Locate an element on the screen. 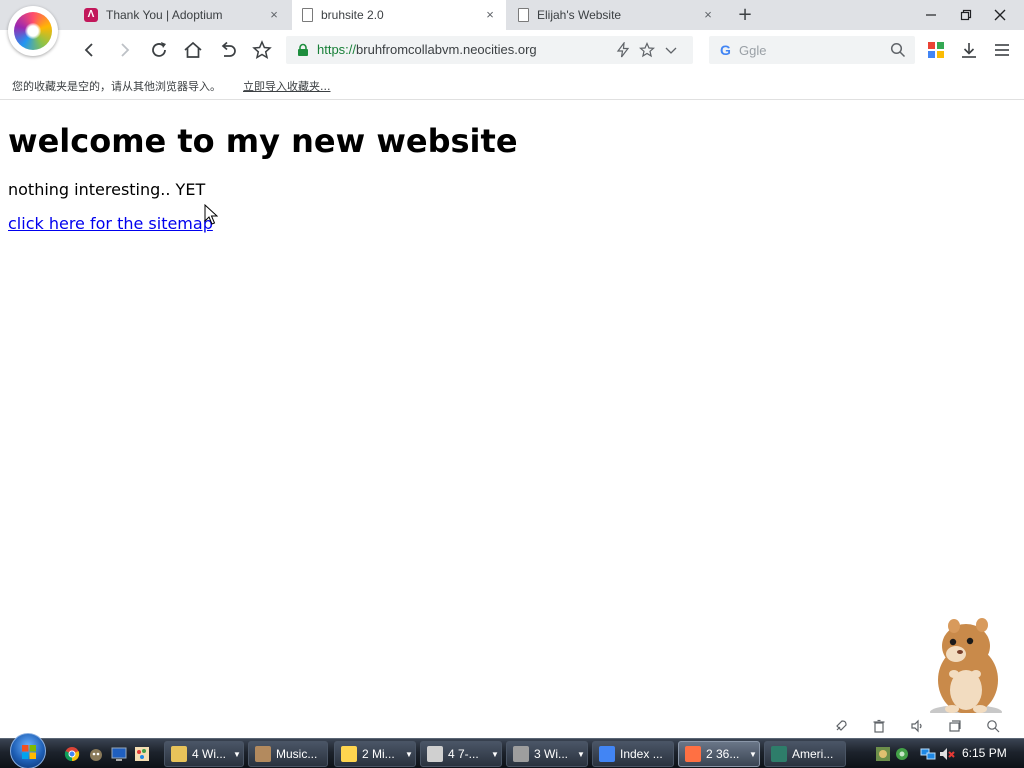 This screenshot has width=1024, height=768. archive-icon is located at coordinates (435, 754).